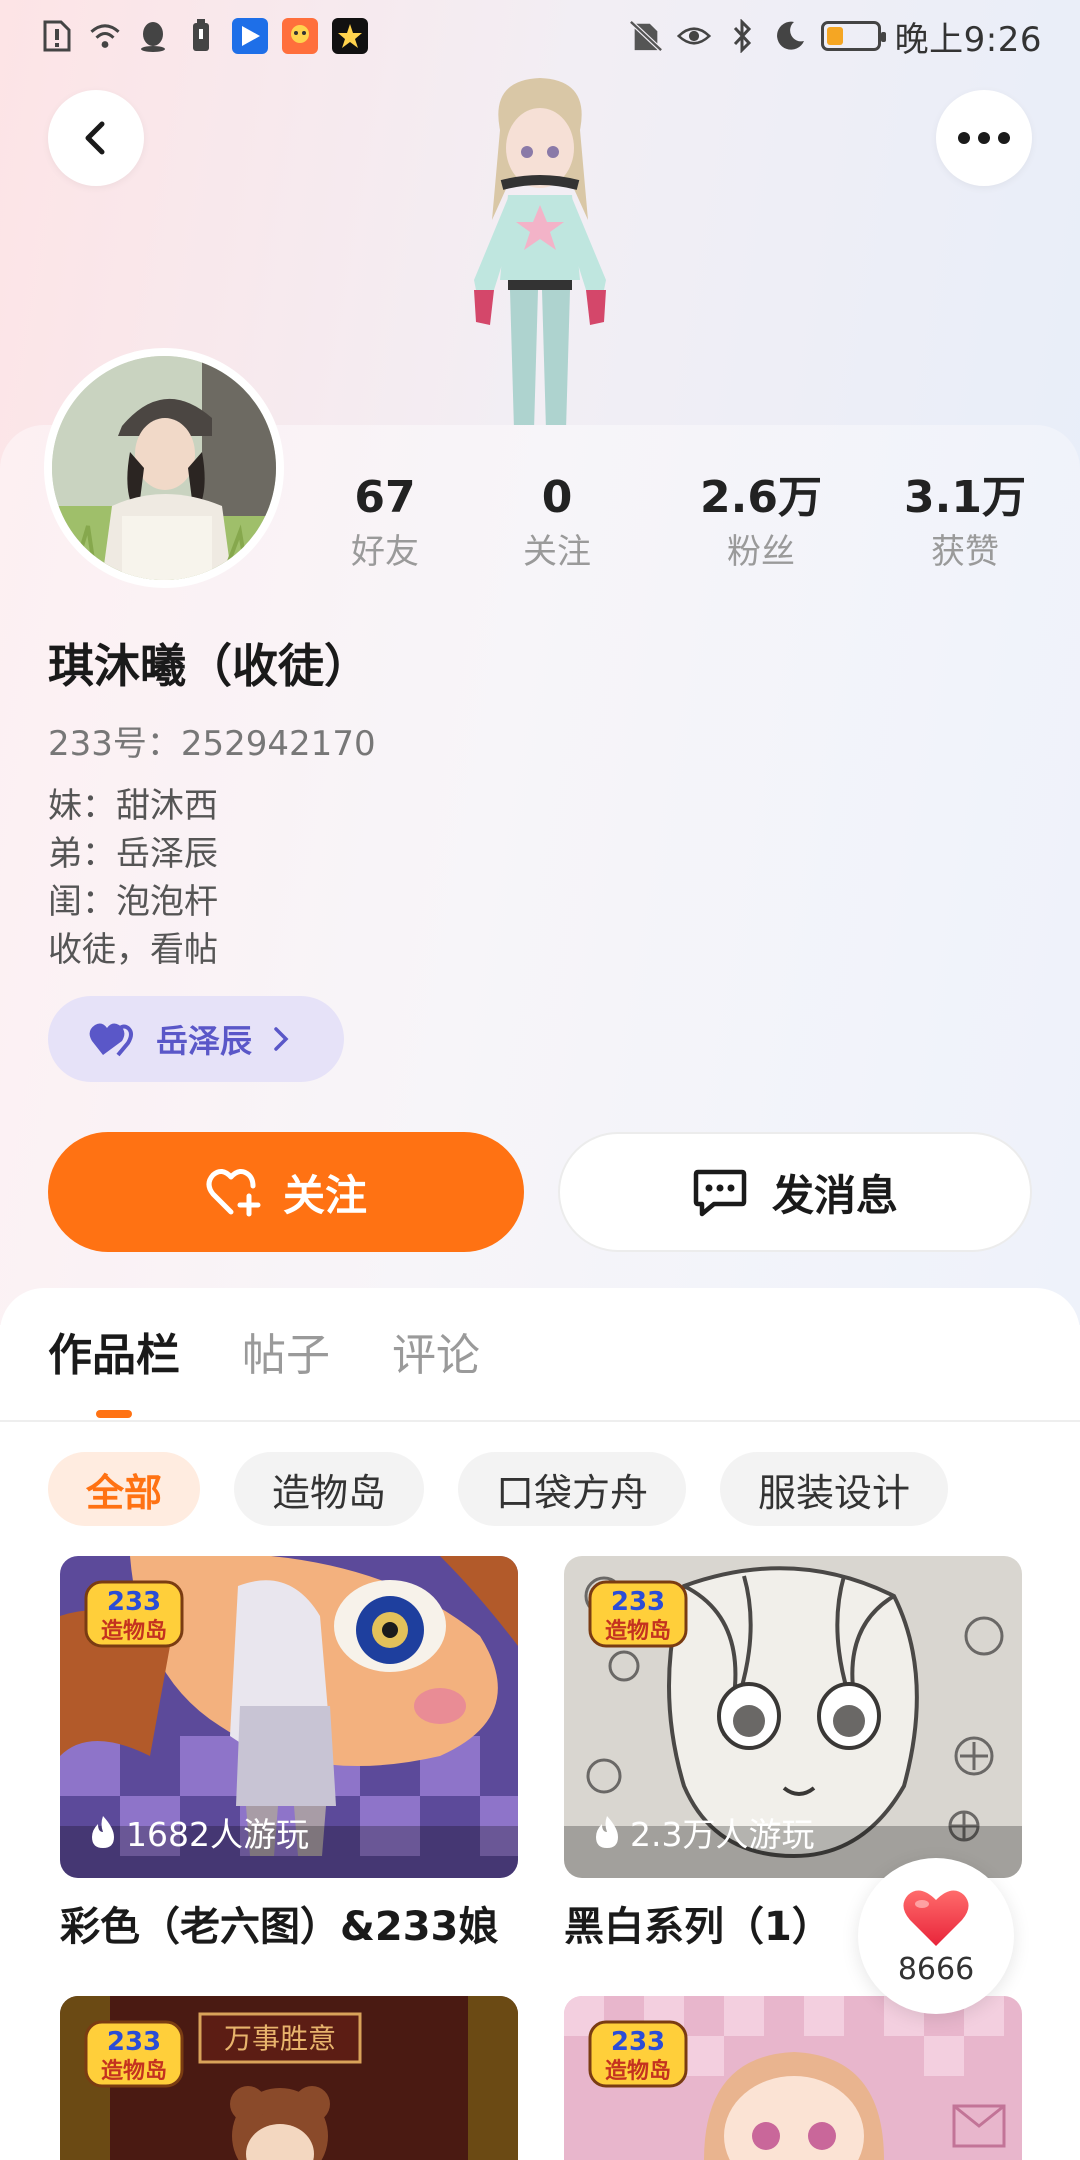 The image size is (1080, 2160). Describe the element at coordinates (834, 1195) in the screenshot. I see `message-label: 发消息` at that location.